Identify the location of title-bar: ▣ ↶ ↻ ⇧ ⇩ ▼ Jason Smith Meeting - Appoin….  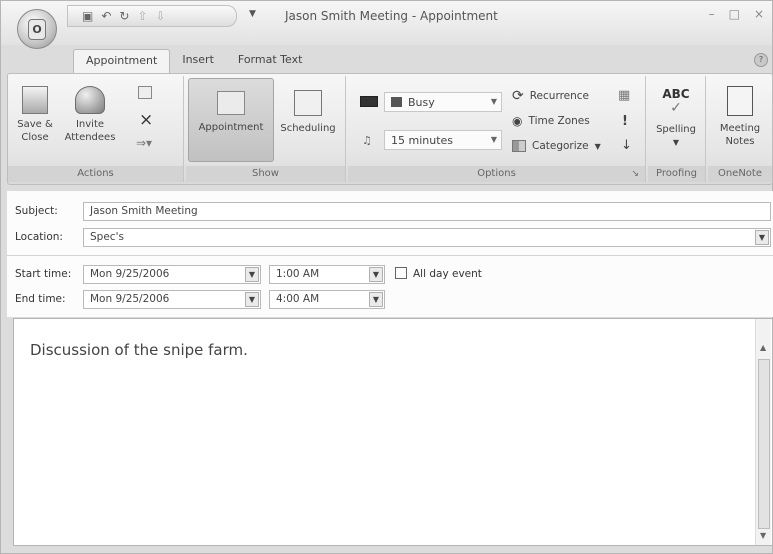
(386, 23).